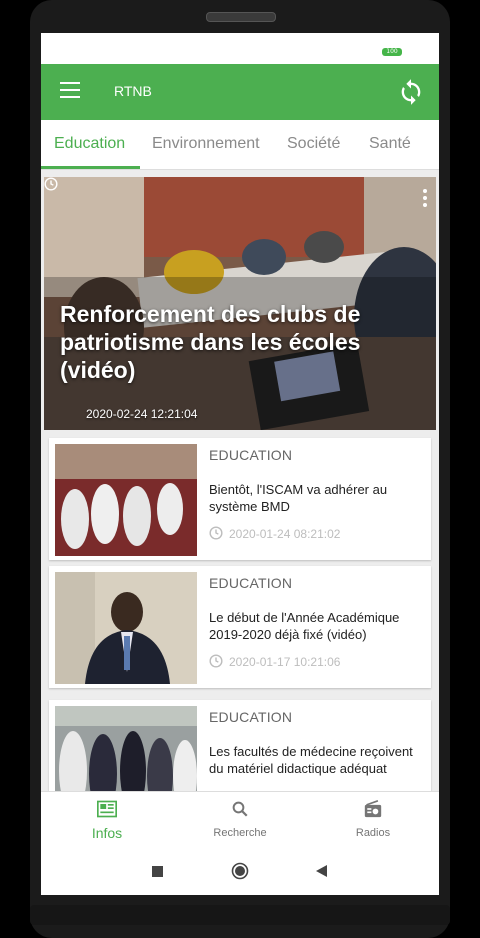 The height and width of the screenshot is (938, 480). Describe the element at coordinates (142, 414) in the screenshot. I see `featured-date: 2020-02-24 12:21:04` at that location.